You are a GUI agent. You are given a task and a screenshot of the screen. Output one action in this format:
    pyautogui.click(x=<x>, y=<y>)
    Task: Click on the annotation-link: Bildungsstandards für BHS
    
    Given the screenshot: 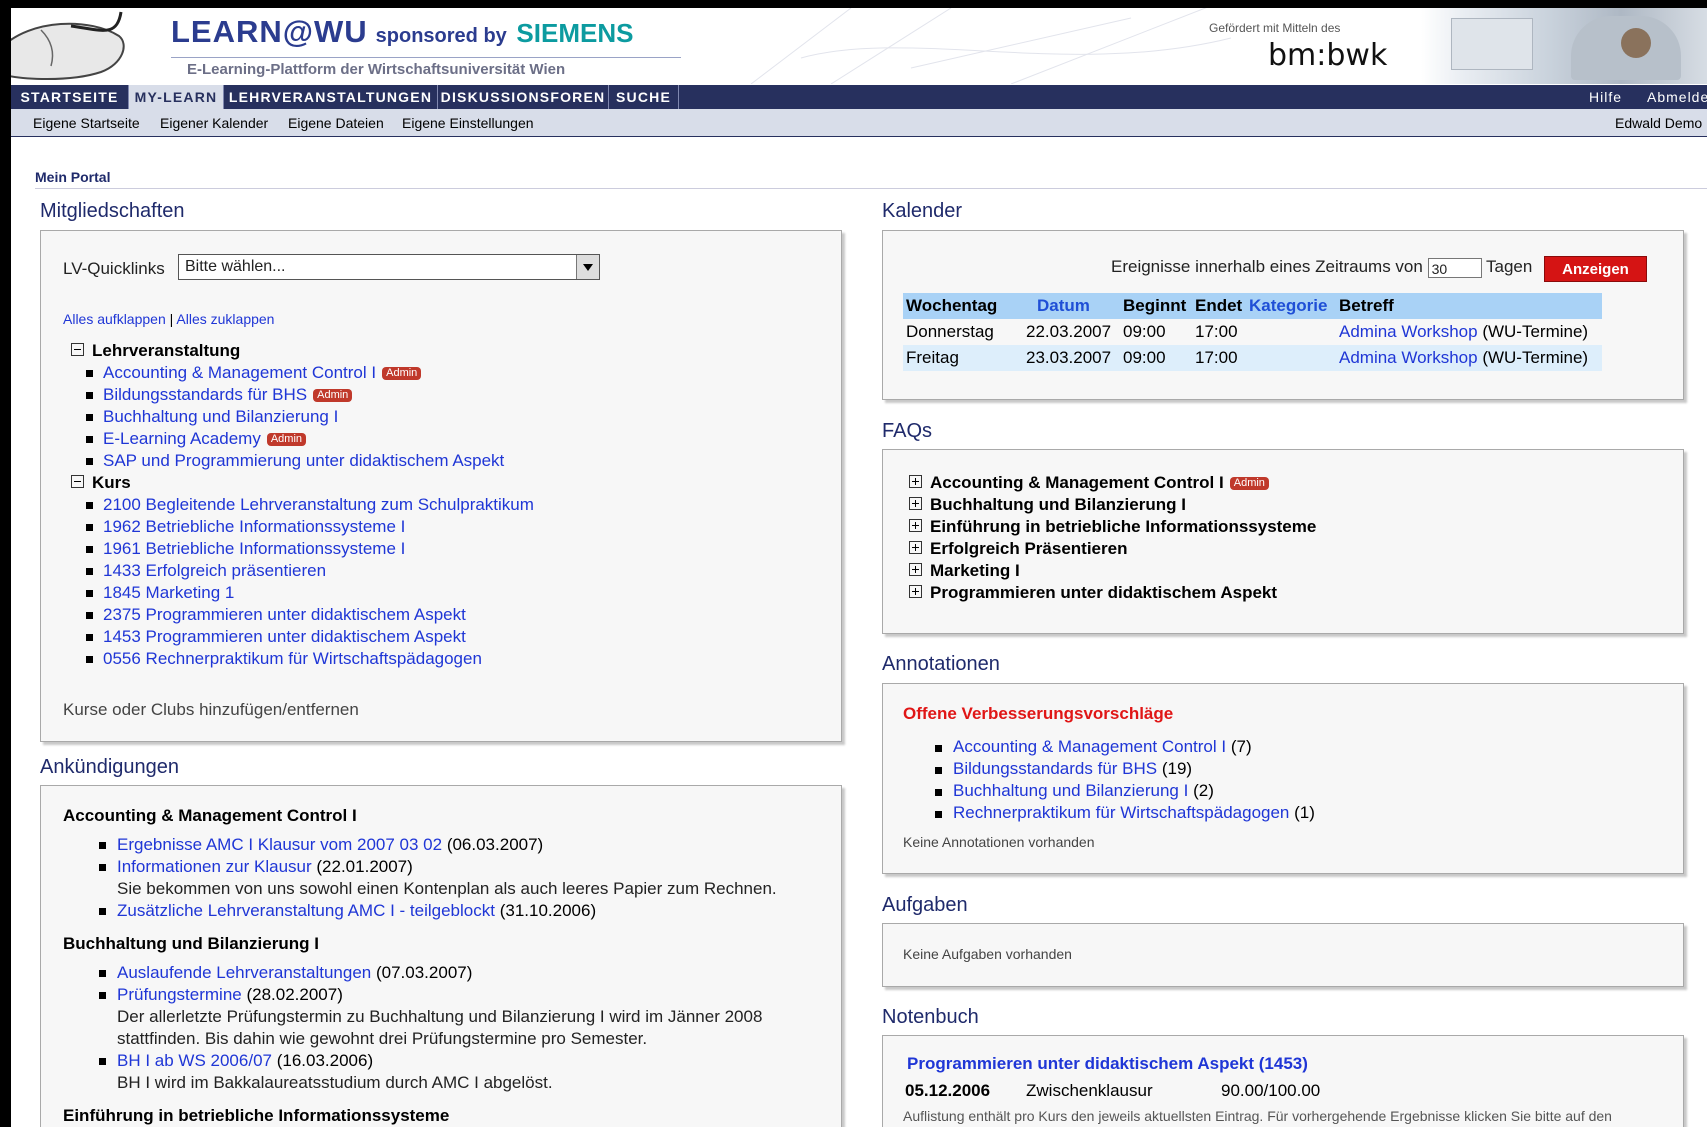 What is the action you would take?
    pyautogui.click(x=1055, y=768)
    